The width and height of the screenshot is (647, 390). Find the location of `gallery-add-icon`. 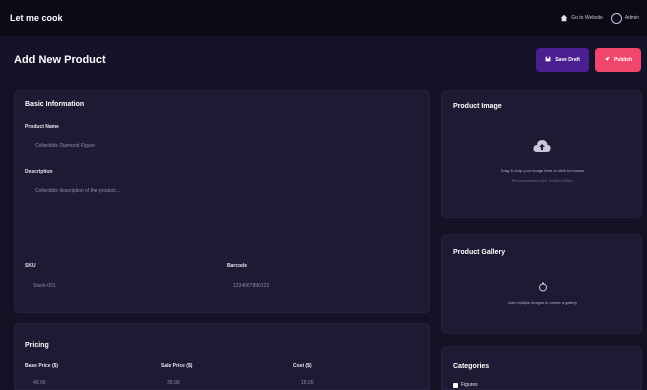

gallery-add-icon is located at coordinates (543, 288).